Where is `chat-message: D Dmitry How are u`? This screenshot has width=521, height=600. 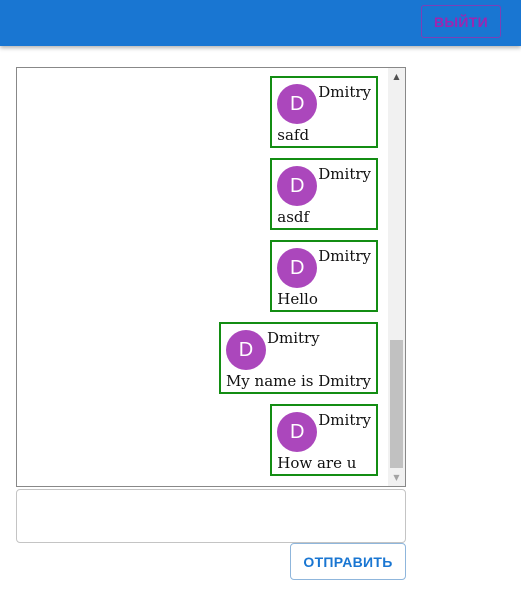 chat-message: D Dmitry How are u is located at coordinates (324, 440).